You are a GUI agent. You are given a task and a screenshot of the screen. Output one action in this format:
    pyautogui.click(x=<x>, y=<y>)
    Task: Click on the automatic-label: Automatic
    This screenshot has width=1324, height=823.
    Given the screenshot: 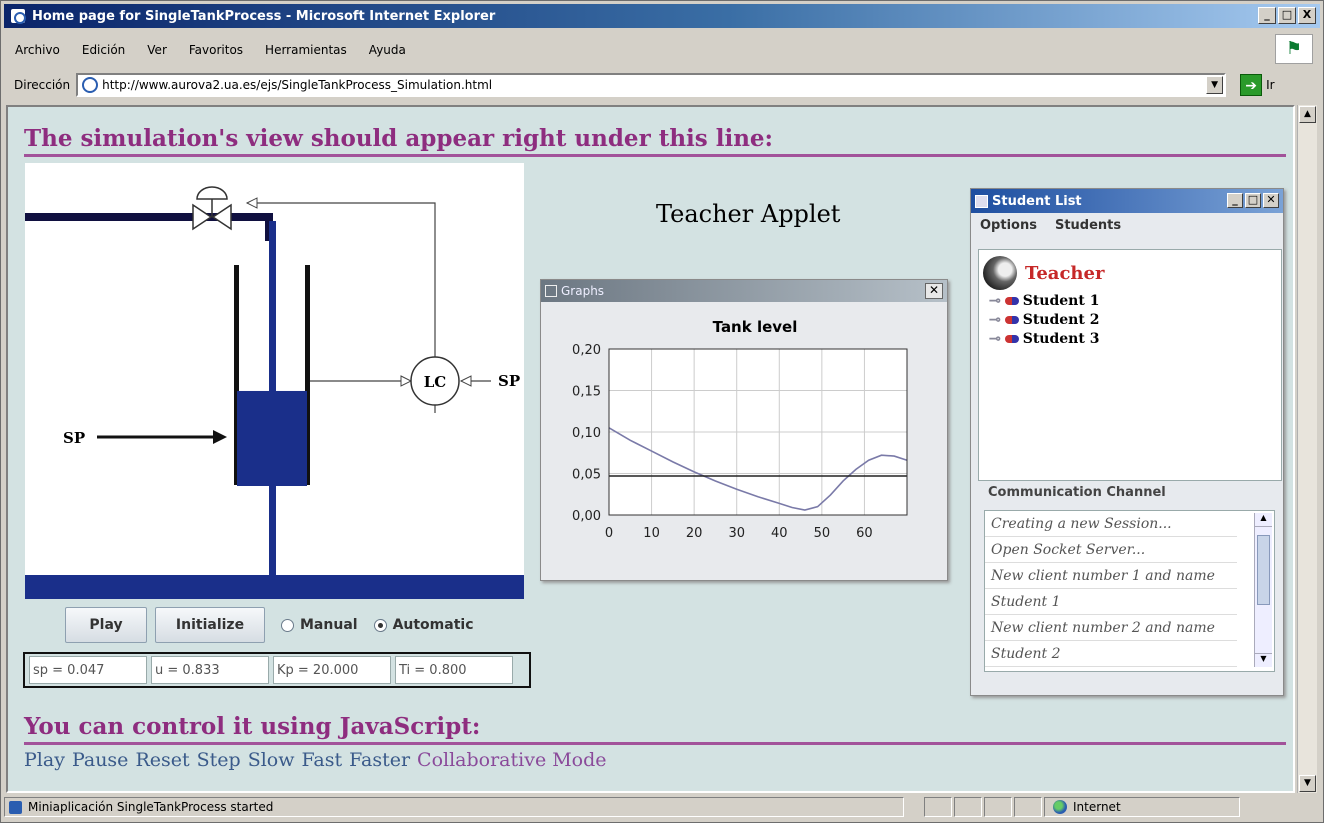 What is the action you would take?
    pyautogui.click(x=433, y=625)
    